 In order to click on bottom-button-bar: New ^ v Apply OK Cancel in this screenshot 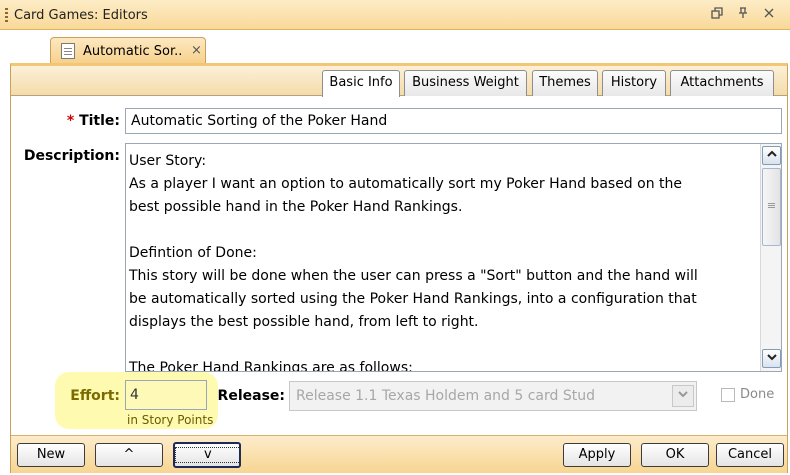, I will do `click(399, 454)`.